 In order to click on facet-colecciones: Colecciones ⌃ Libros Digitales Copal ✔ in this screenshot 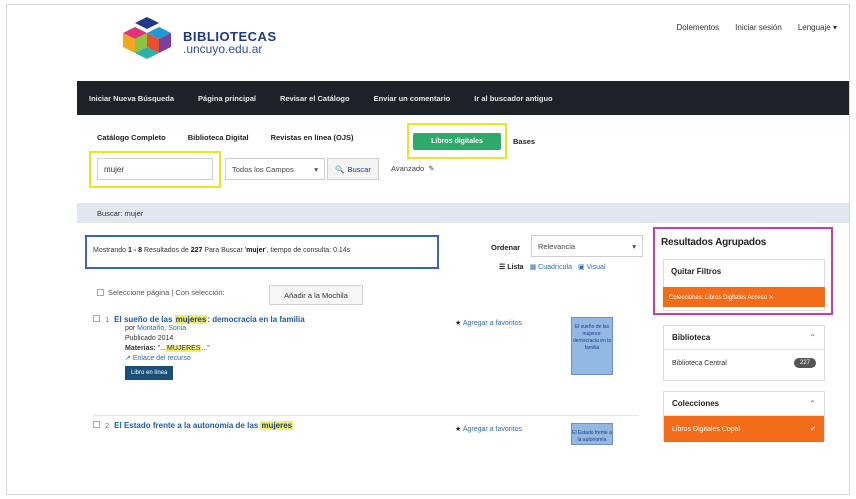, I will do `click(744, 416)`.